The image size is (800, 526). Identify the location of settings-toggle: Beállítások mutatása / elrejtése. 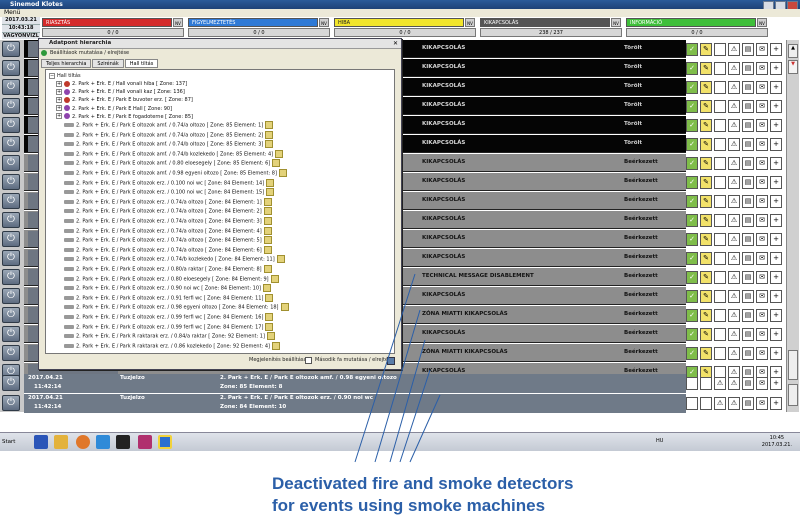
(219, 53).